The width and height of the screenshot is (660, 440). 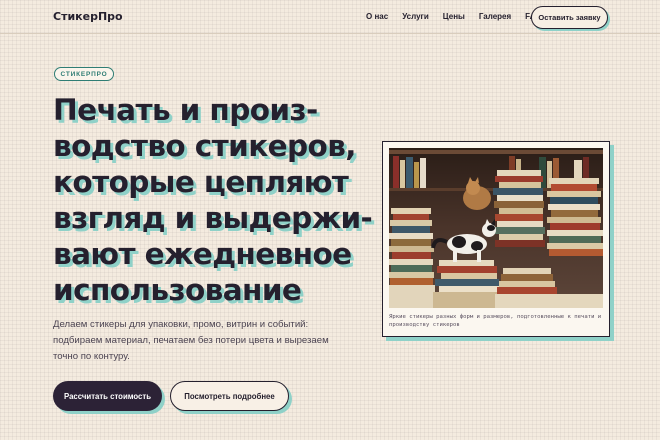 I want to click on learn-more-button: Посмотреть подробнее, so click(x=229, y=396).